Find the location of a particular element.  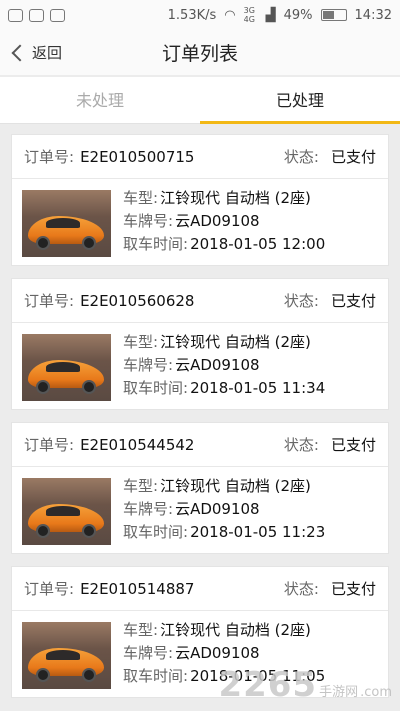

notification-icons is located at coordinates (36, 15).